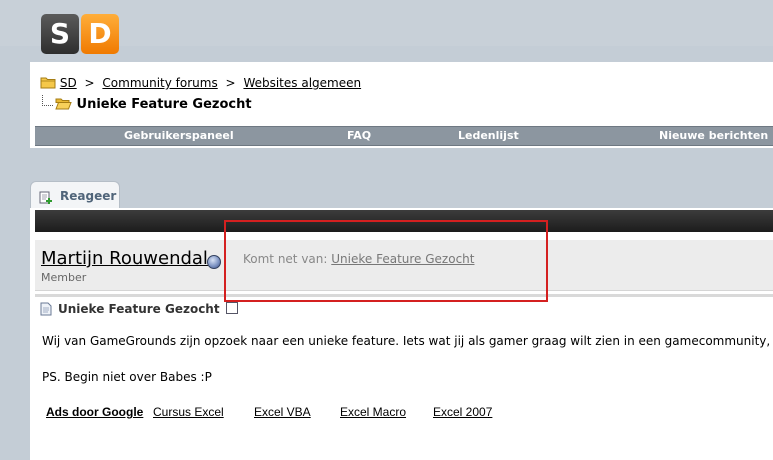  I want to click on logo-tile-s: S, so click(60, 34).